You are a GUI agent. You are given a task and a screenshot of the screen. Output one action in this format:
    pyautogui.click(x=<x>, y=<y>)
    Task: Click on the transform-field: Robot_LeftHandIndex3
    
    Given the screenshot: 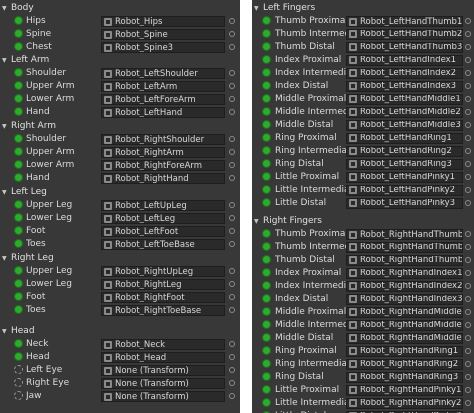 What is the action you would take?
    pyautogui.click(x=404, y=86)
    